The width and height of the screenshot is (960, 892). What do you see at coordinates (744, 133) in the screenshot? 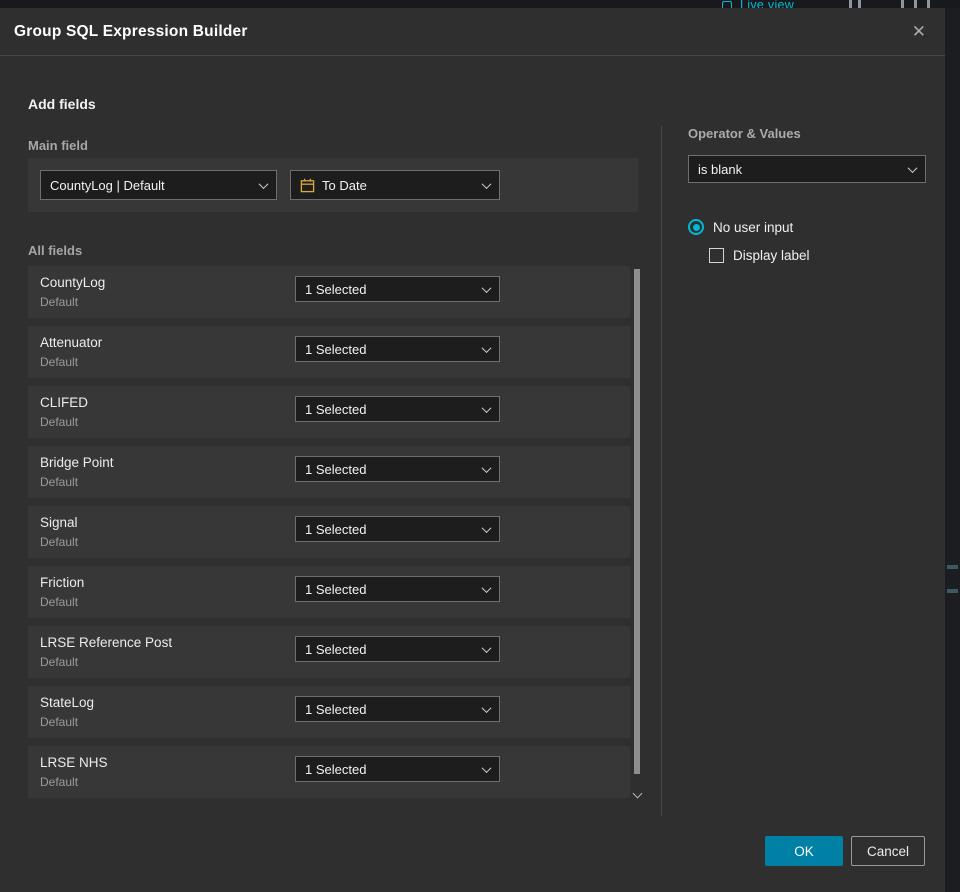
I see `operator-values-title: Operator & Values` at bounding box center [744, 133].